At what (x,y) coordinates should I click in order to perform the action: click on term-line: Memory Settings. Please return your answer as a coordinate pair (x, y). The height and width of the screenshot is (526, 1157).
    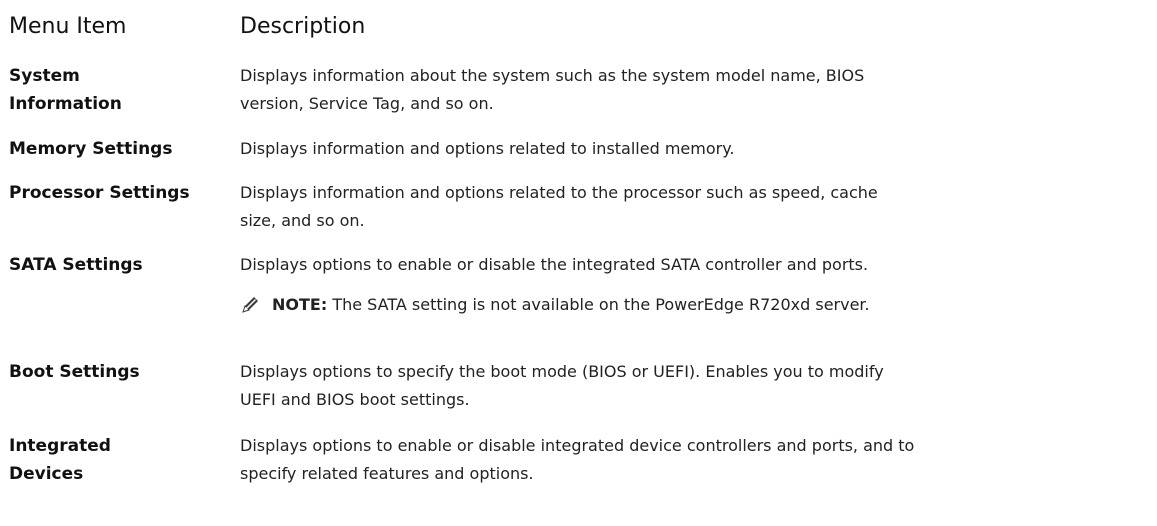
    Looking at the image, I should click on (91, 149).